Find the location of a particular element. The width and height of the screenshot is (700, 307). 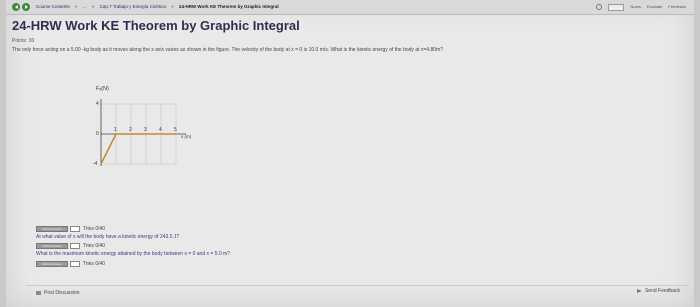

graph-svg is located at coordinates (143, 132).